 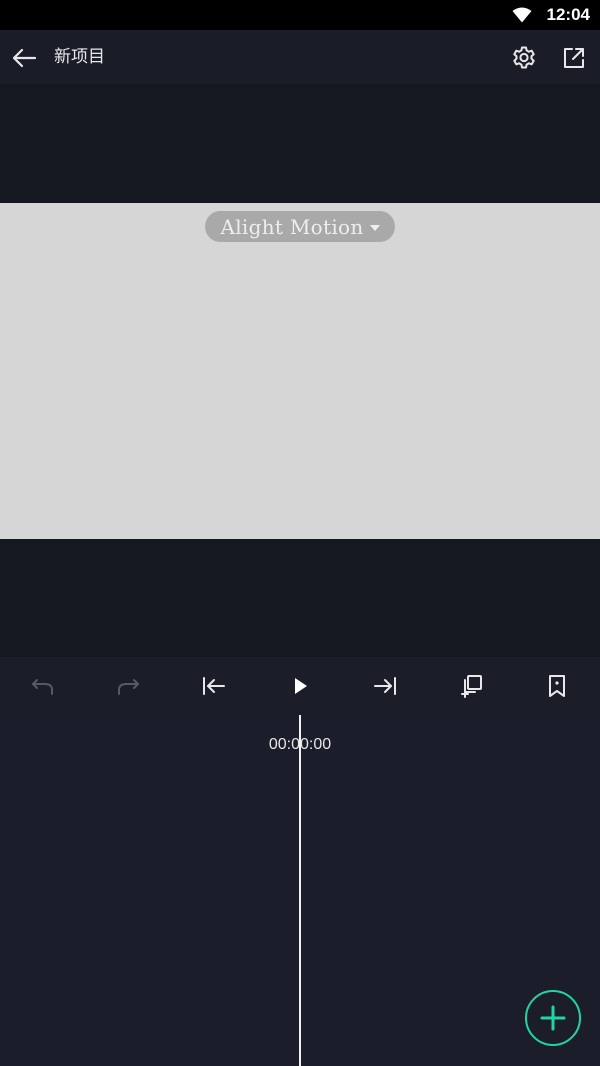 What do you see at coordinates (374, 227) in the screenshot?
I see `caret-down-icon` at bounding box center [374, 227].